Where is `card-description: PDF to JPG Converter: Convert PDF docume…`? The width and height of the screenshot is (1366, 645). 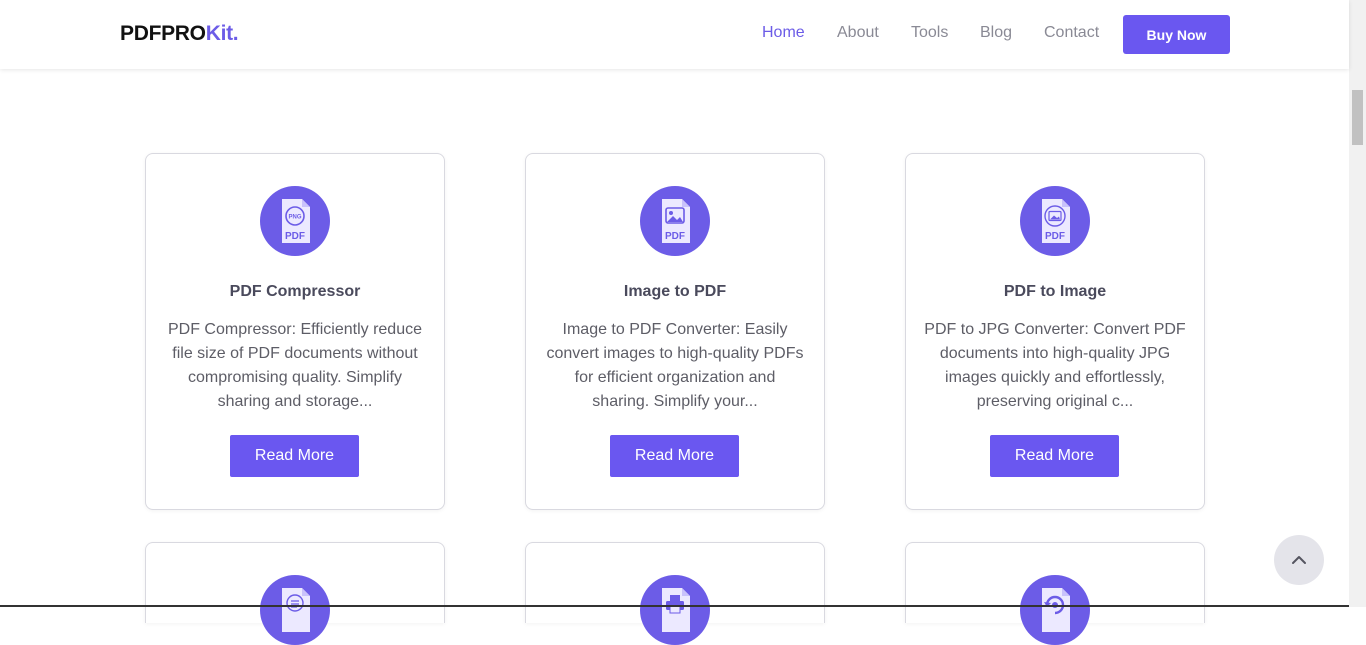 card-description: PDF to JPG Converter: Convert PDF docume… is located at coordinates (1055, 365).